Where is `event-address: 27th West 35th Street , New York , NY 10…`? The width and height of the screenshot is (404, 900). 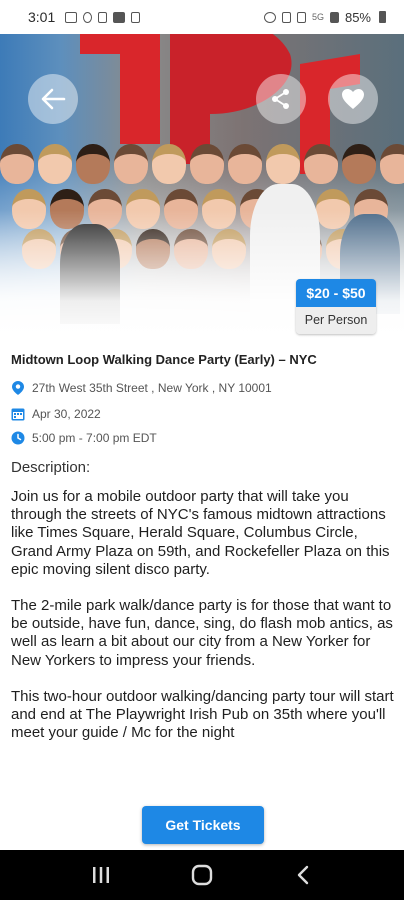 event-address: 27th West 35th Street , New York , NY 10… is located at coordinates (152, 388).